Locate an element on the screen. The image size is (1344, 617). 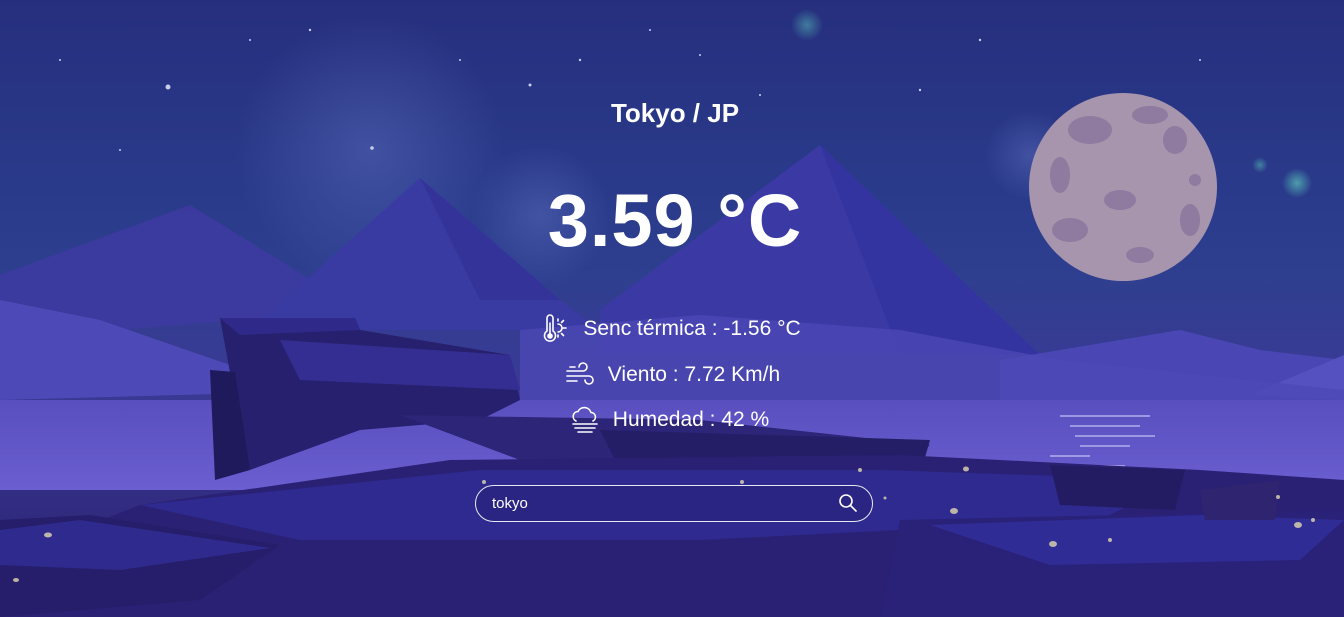
search-icon is located at coordinates (848, 503).